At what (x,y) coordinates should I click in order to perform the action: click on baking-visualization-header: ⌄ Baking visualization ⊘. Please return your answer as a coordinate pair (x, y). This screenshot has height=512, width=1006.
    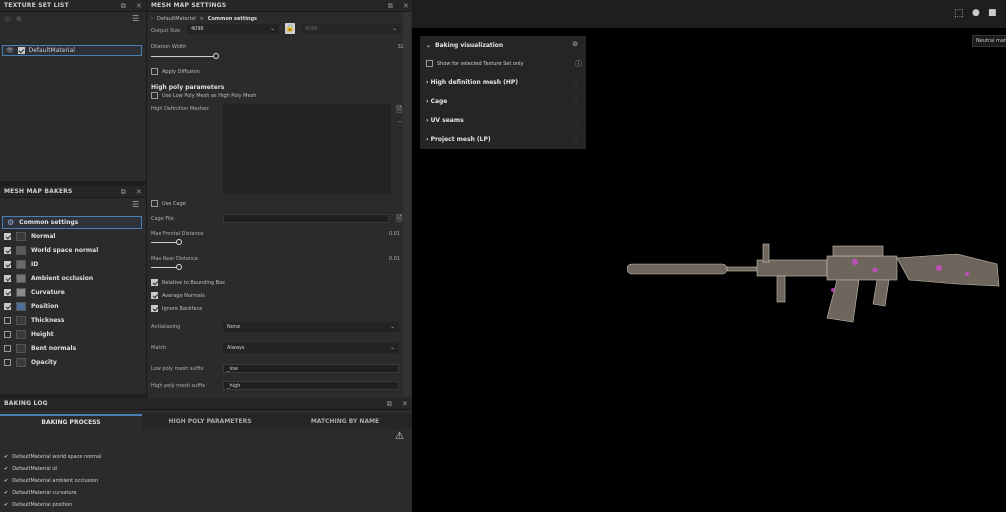
    Looking at the image, I should click on (503, 45).